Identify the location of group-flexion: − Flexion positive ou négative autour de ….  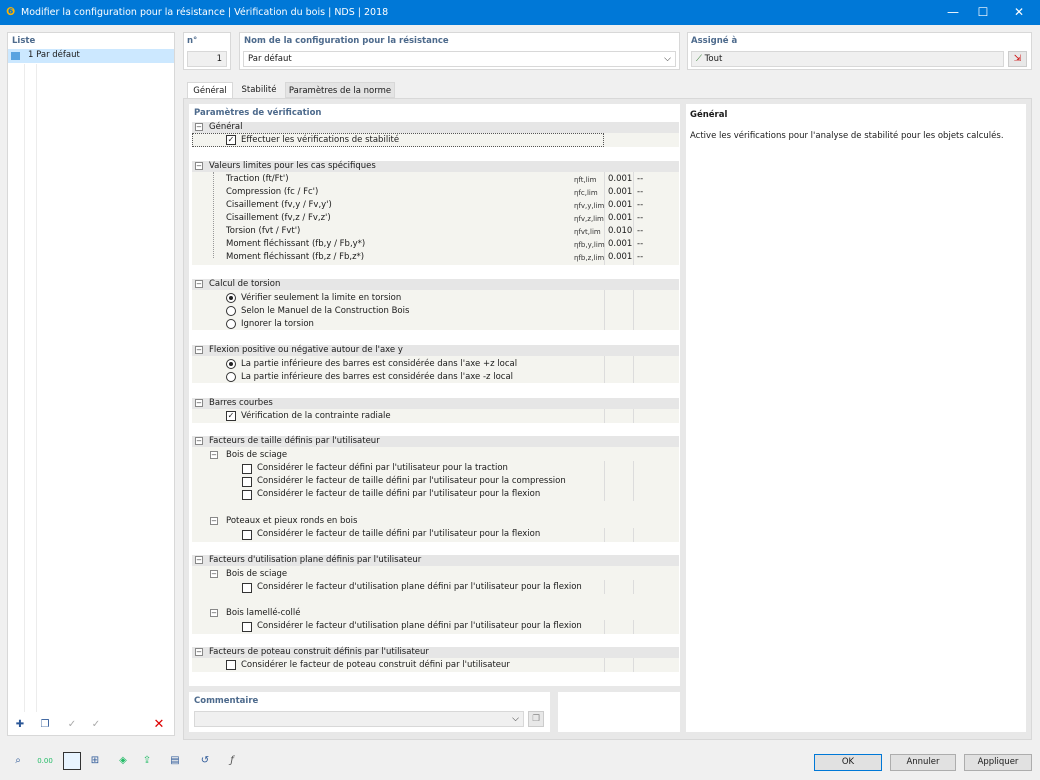
(435, 350).